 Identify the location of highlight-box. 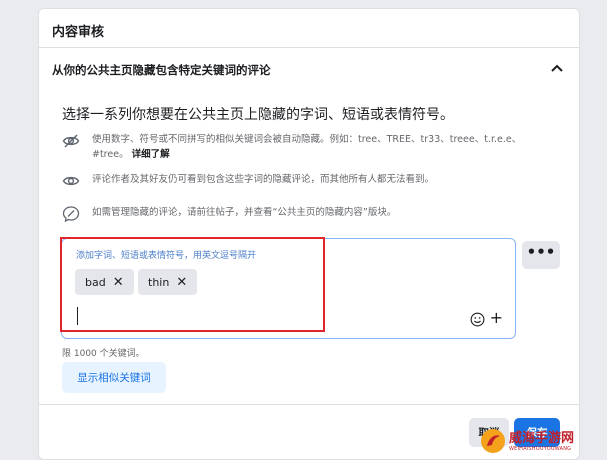
(192, 284).